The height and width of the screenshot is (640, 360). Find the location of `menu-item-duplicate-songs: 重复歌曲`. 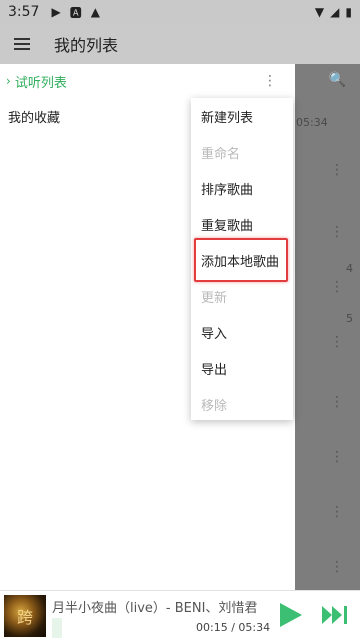

menu-item-duplicate-songs: 重复歌曲 is located at coordinates (242, 224).